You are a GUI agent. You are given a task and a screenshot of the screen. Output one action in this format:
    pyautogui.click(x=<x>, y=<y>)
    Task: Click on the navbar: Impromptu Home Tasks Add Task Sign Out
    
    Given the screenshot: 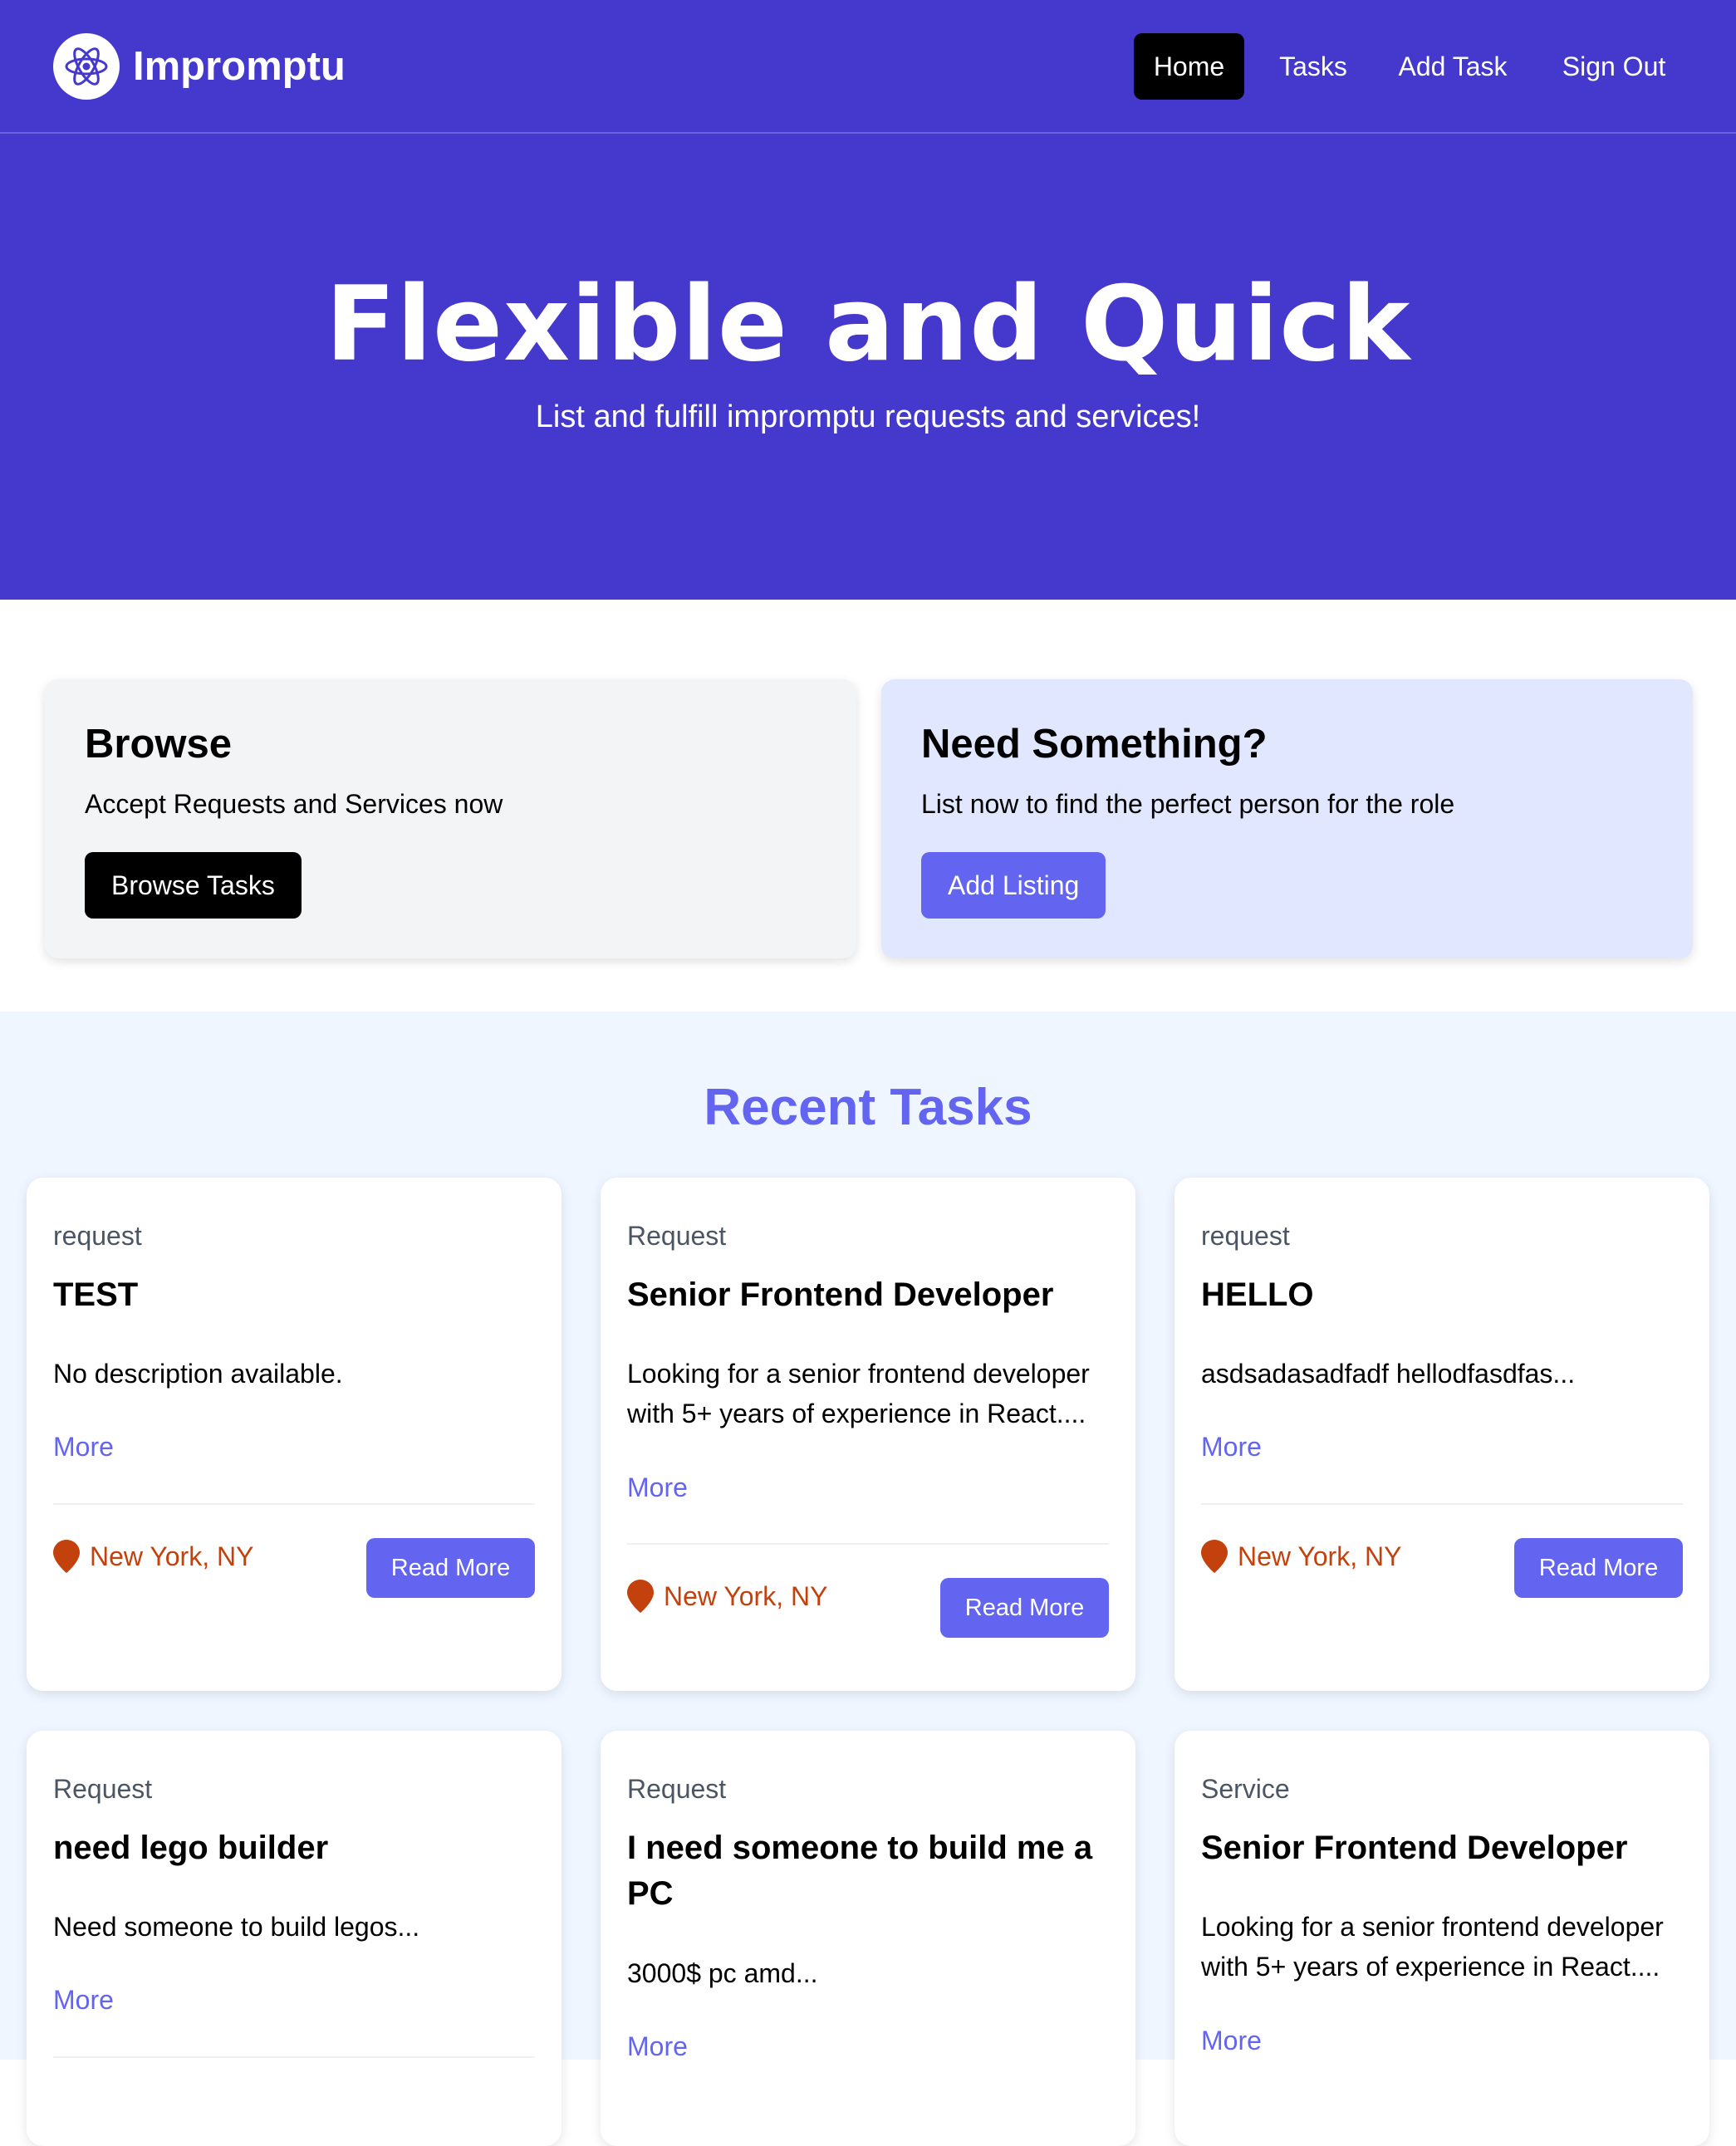 What is the action you would take?
    pyautogui.click(x=868, y=67)
    